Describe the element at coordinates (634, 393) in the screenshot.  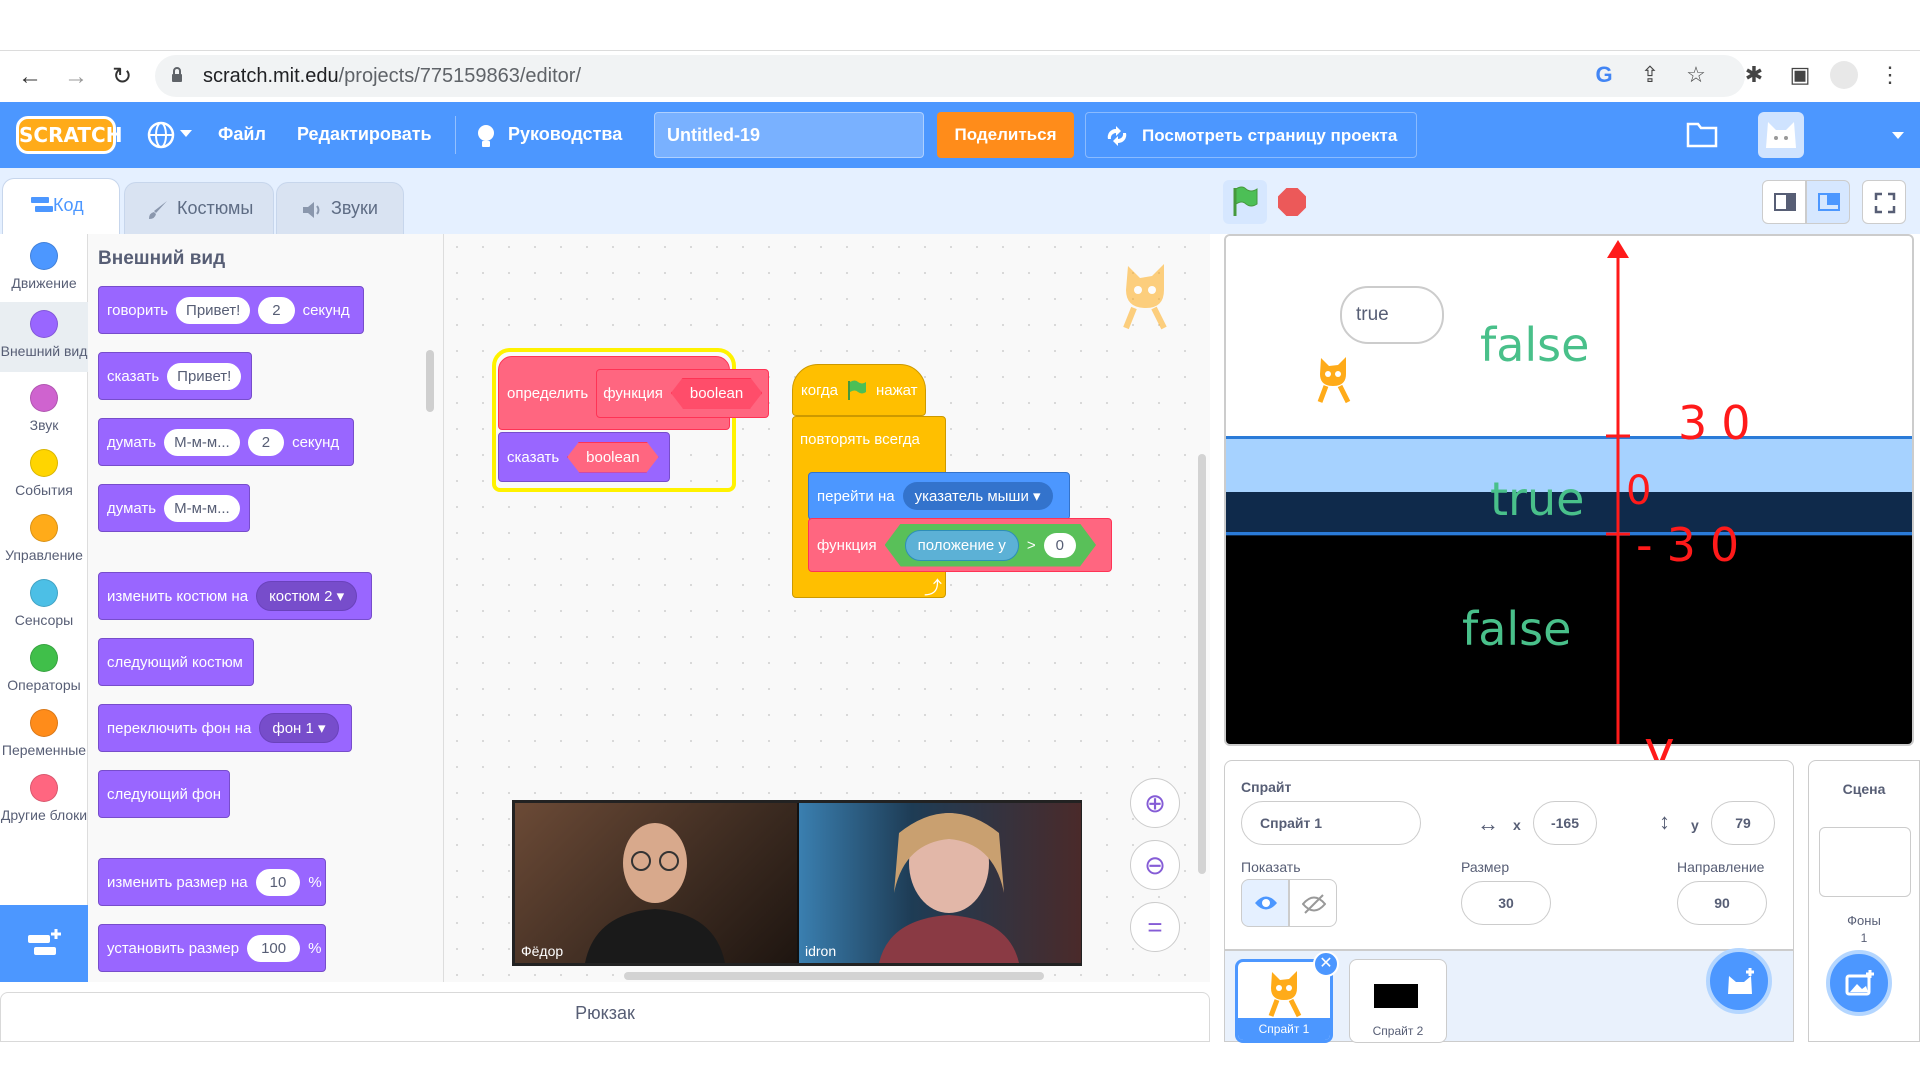
I see `define-block: определить функция boolean` at that location.